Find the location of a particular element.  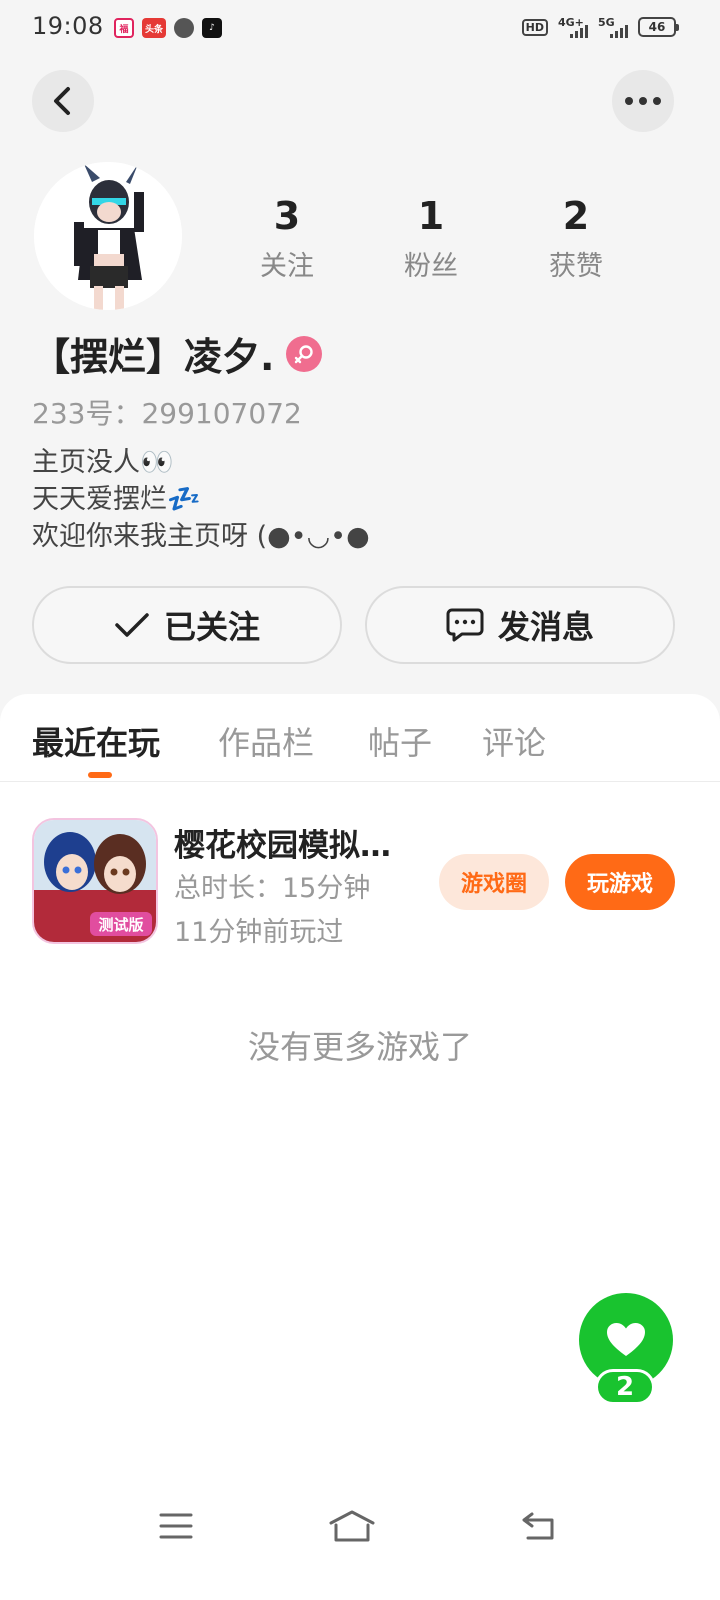

avatar is located at coordinates (108, 236).